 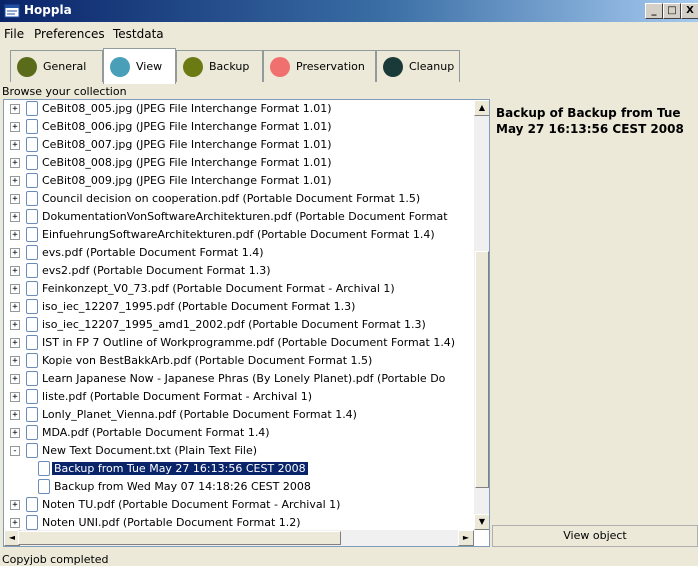 What do you see at coordinates (229, 66) in the screenshot?
I see `tab-backup-label: Backup` at bounding box center [229, 66].